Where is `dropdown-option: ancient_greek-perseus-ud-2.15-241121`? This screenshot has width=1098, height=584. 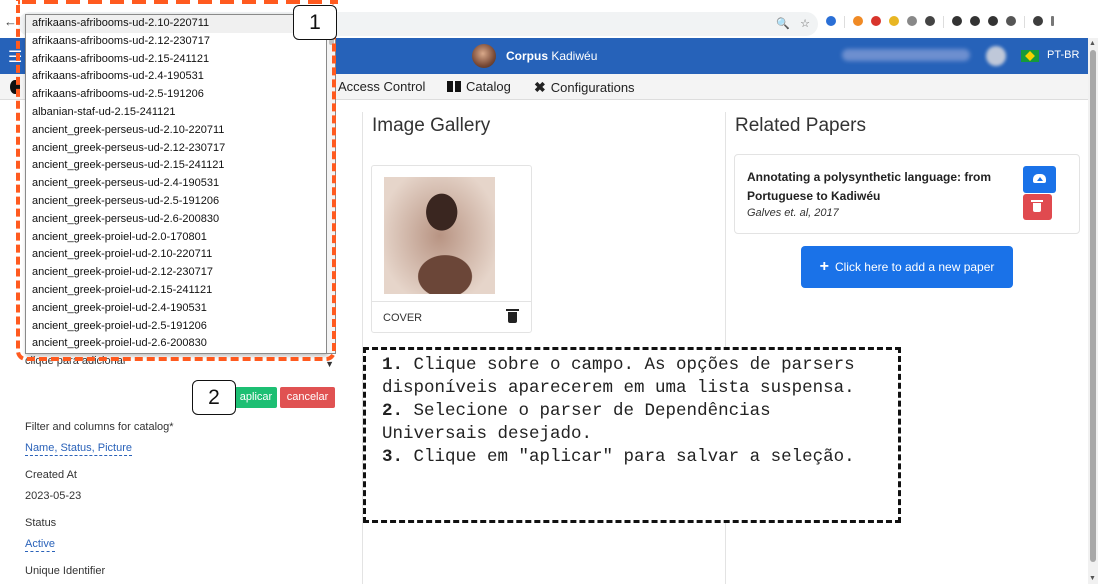 dropdown-option: ancient_greek-perseus-ud-2.15-241121 is located at coordinates (176, 166).